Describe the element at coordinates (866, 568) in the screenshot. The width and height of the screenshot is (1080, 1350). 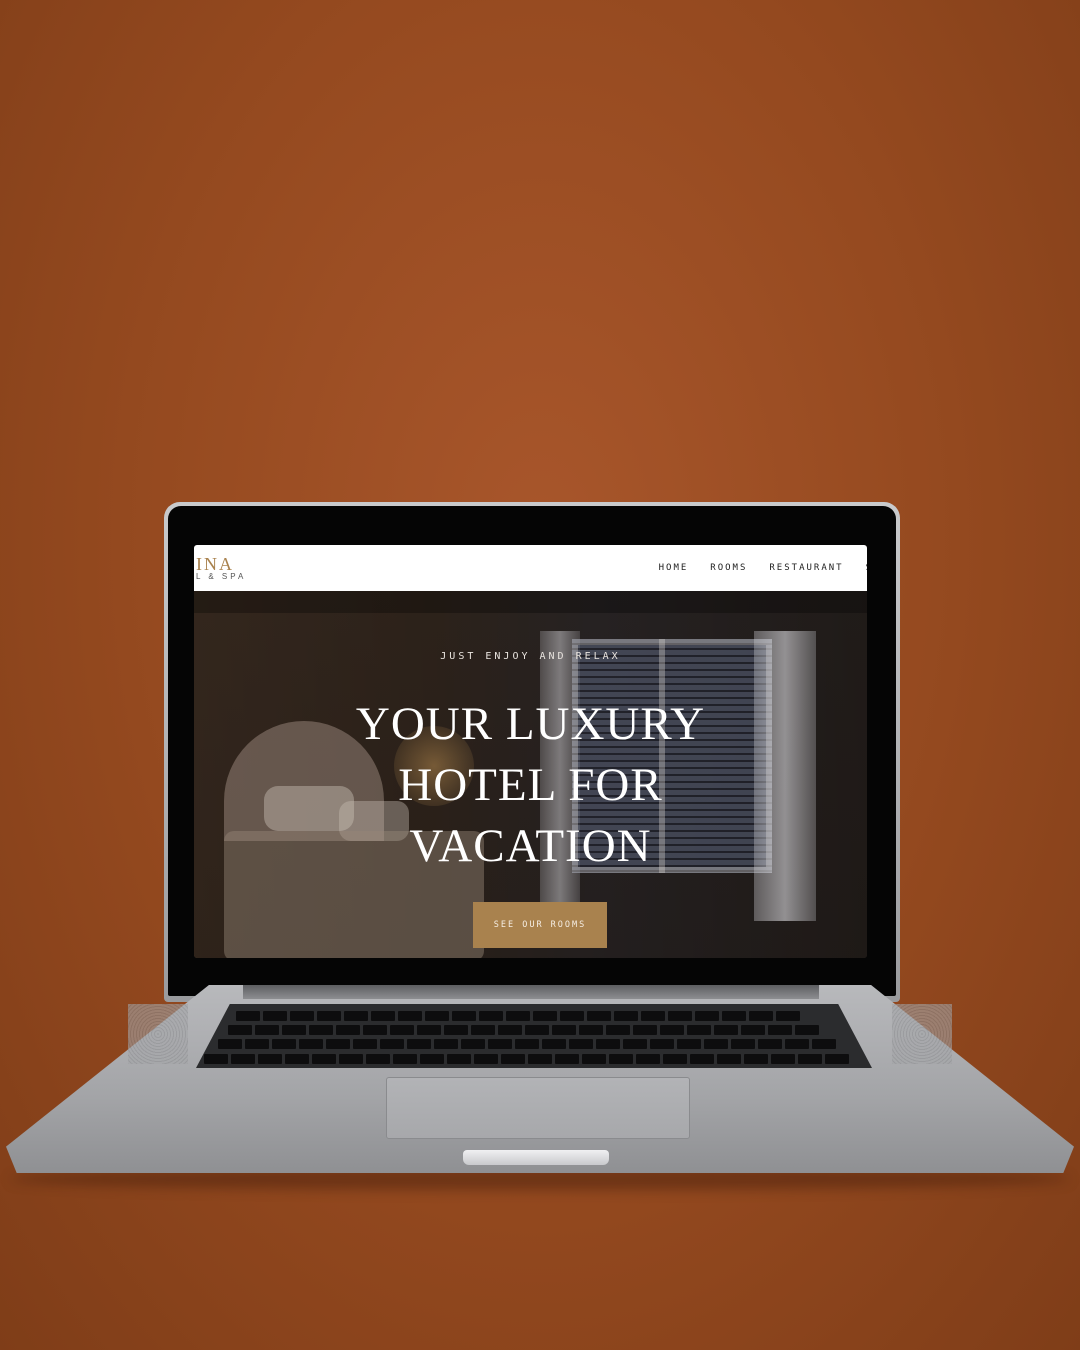
I see `nav-item-truncated: S` at that location.